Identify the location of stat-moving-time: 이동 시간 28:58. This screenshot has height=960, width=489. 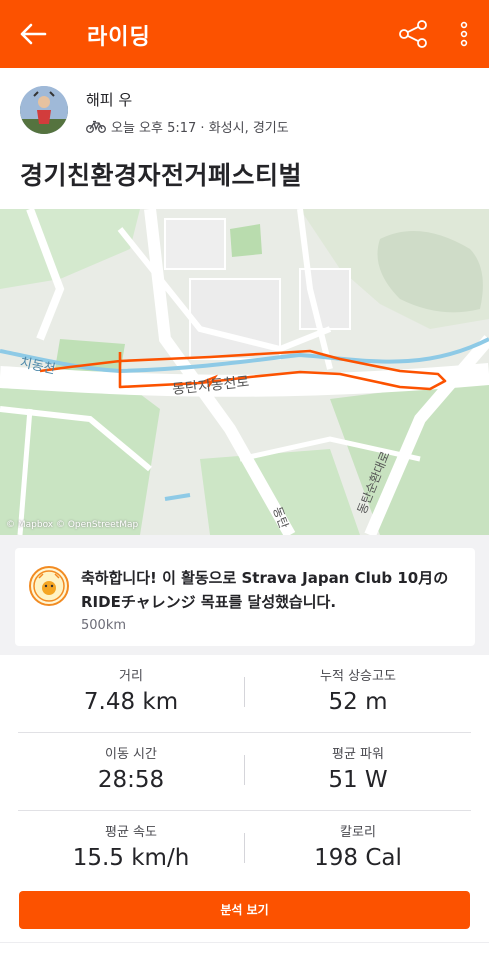
(131, 768).